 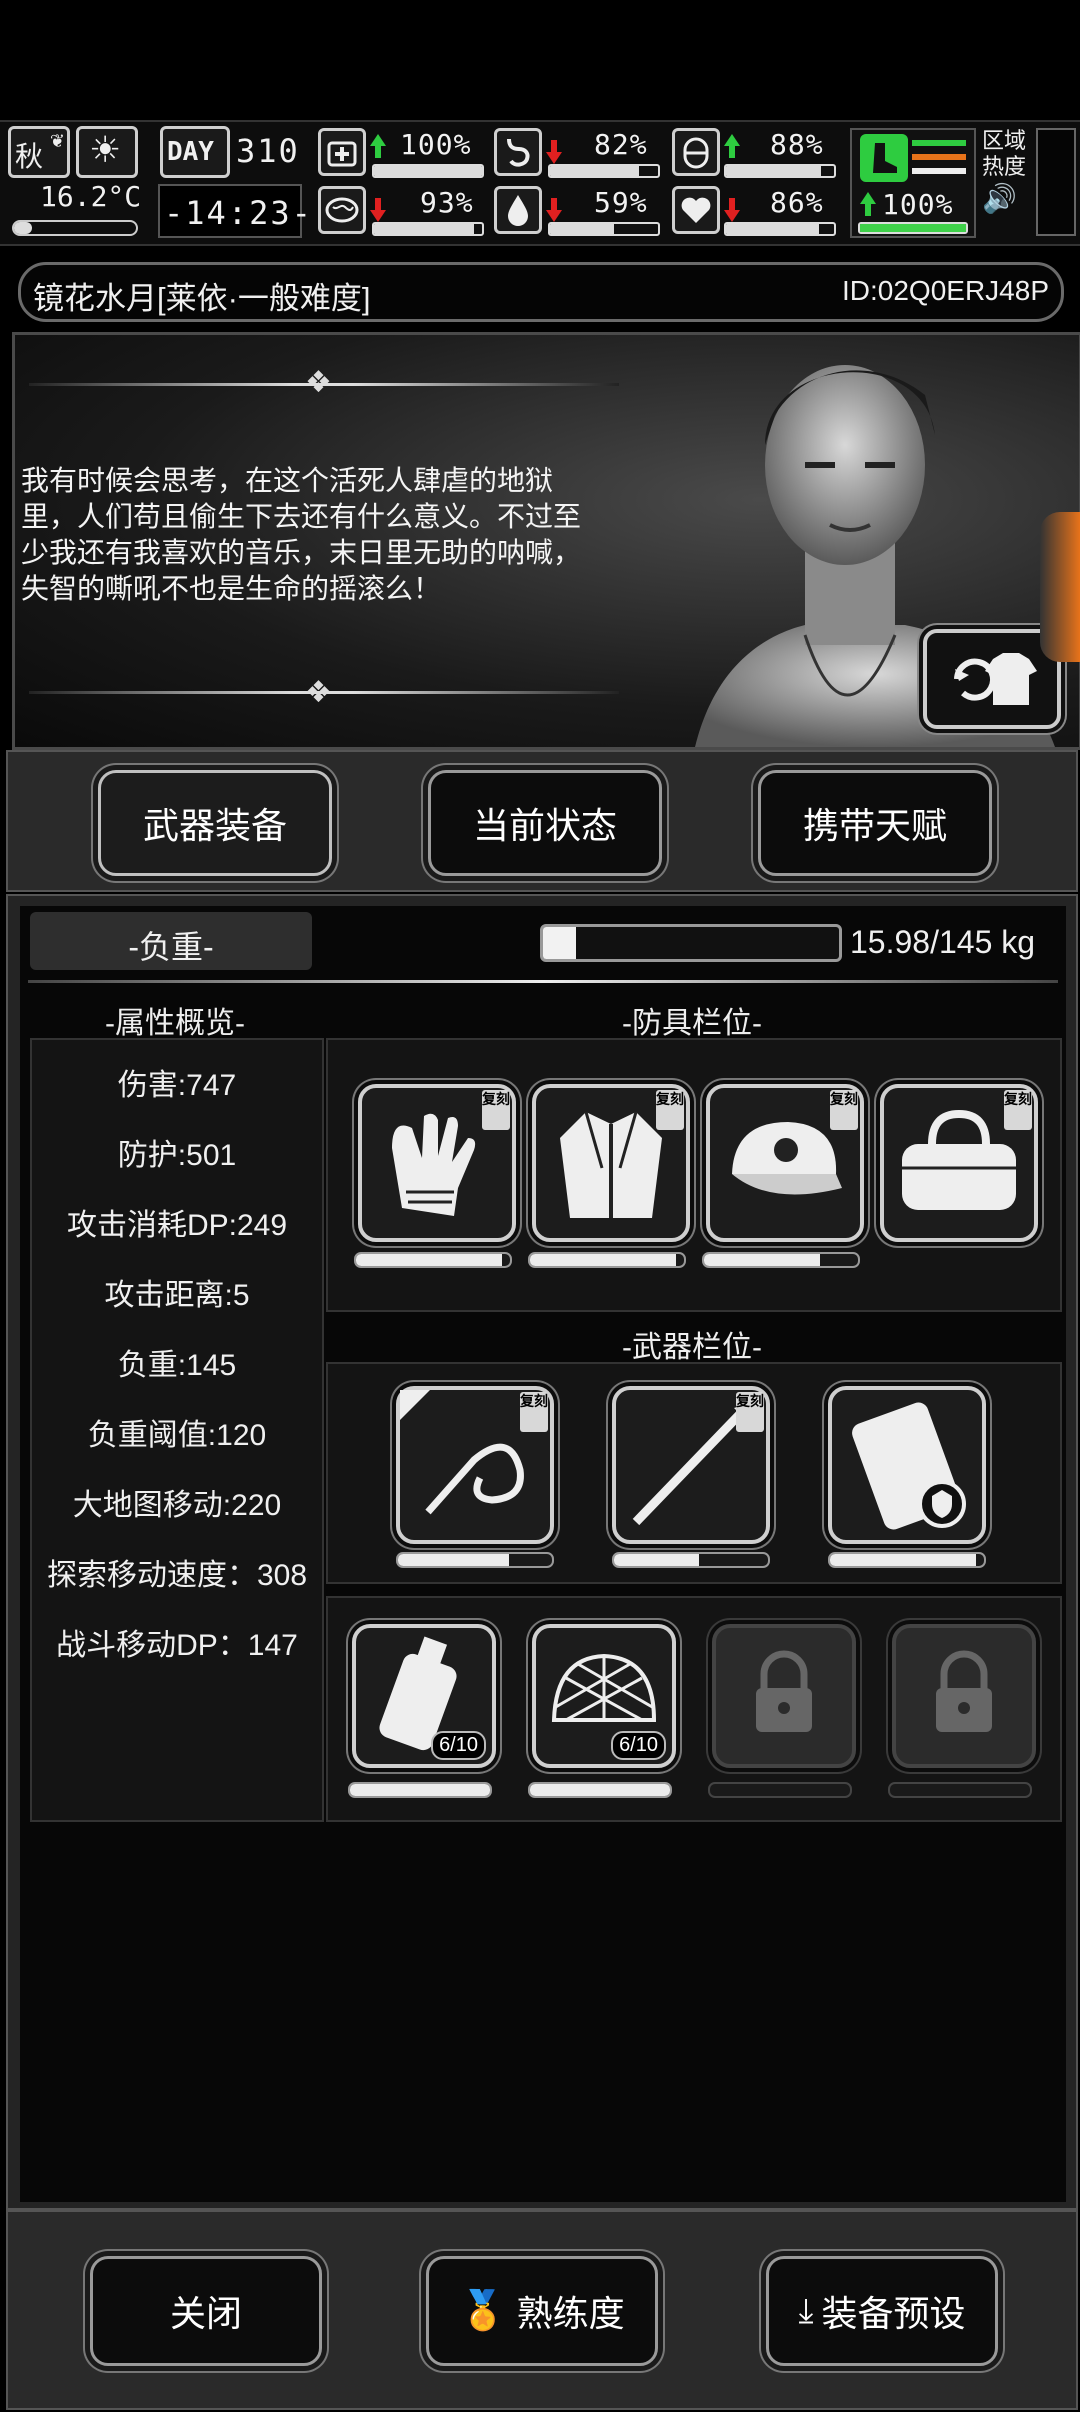 I want to click on clock-panel: -14:23-, so click(x=234, y=211).